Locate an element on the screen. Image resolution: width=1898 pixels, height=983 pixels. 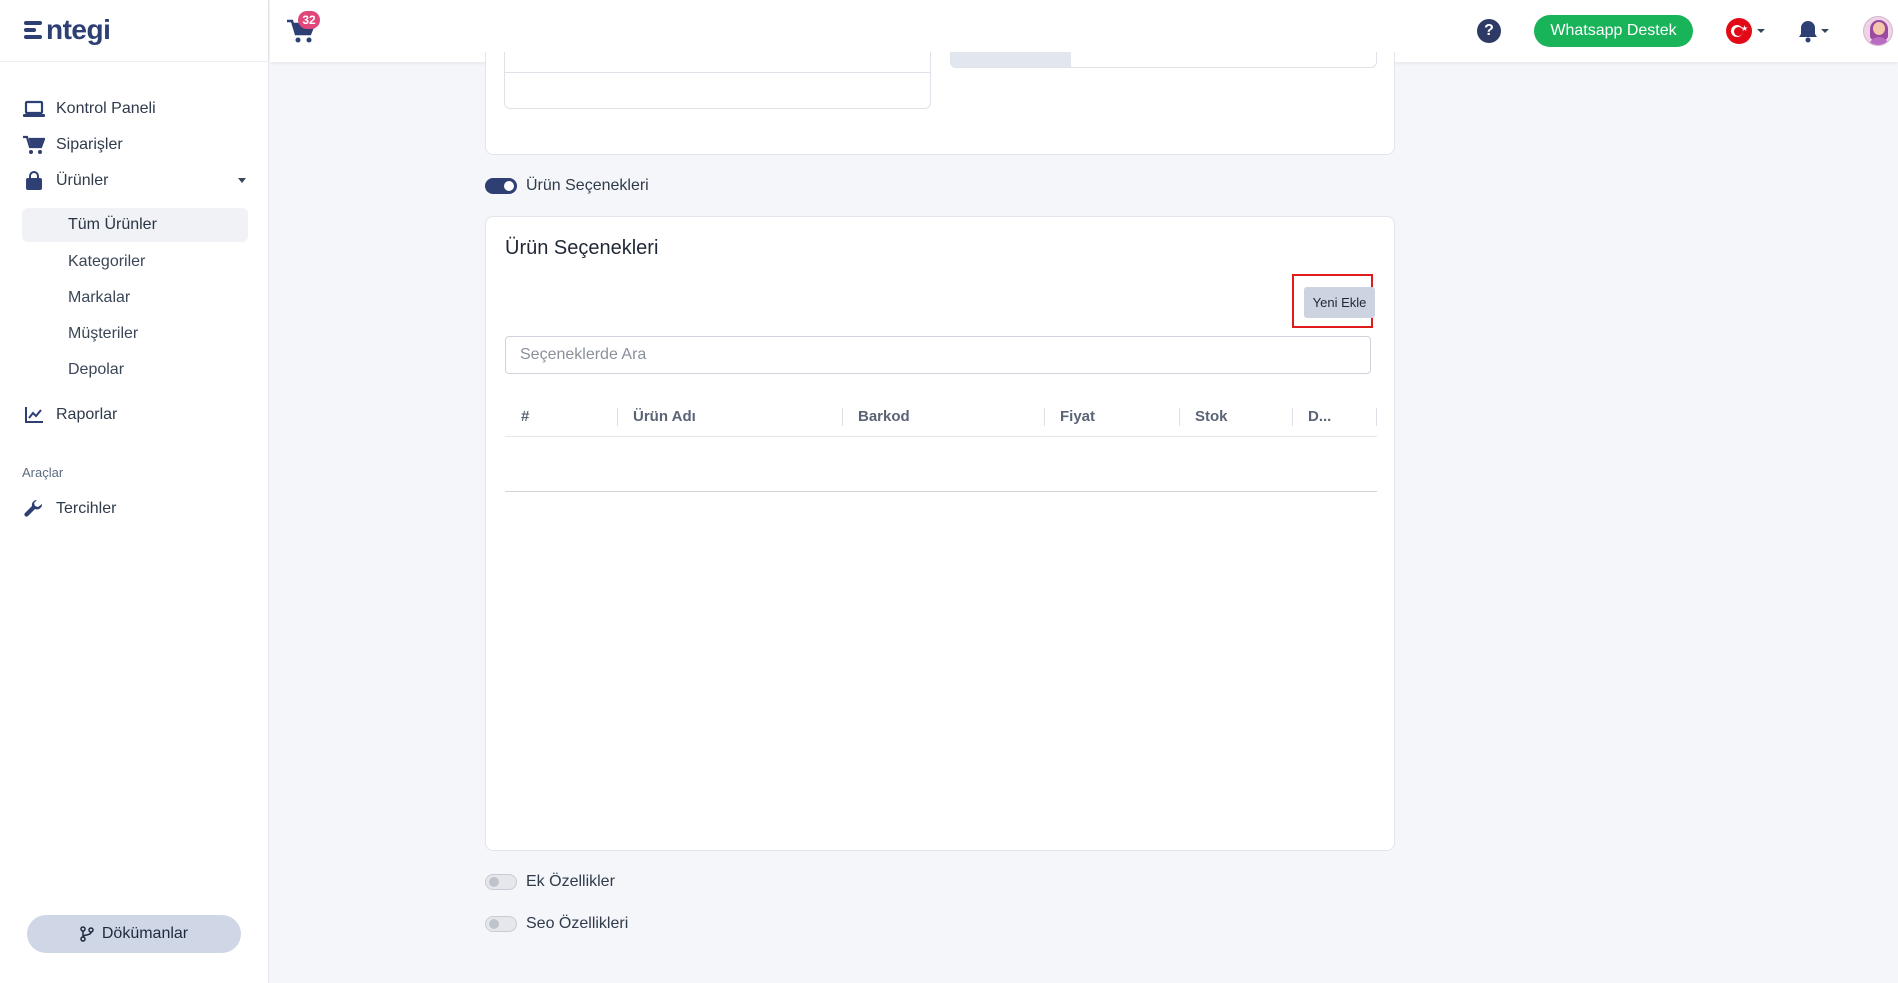
options-search-input is located at coordinates (938, 355).